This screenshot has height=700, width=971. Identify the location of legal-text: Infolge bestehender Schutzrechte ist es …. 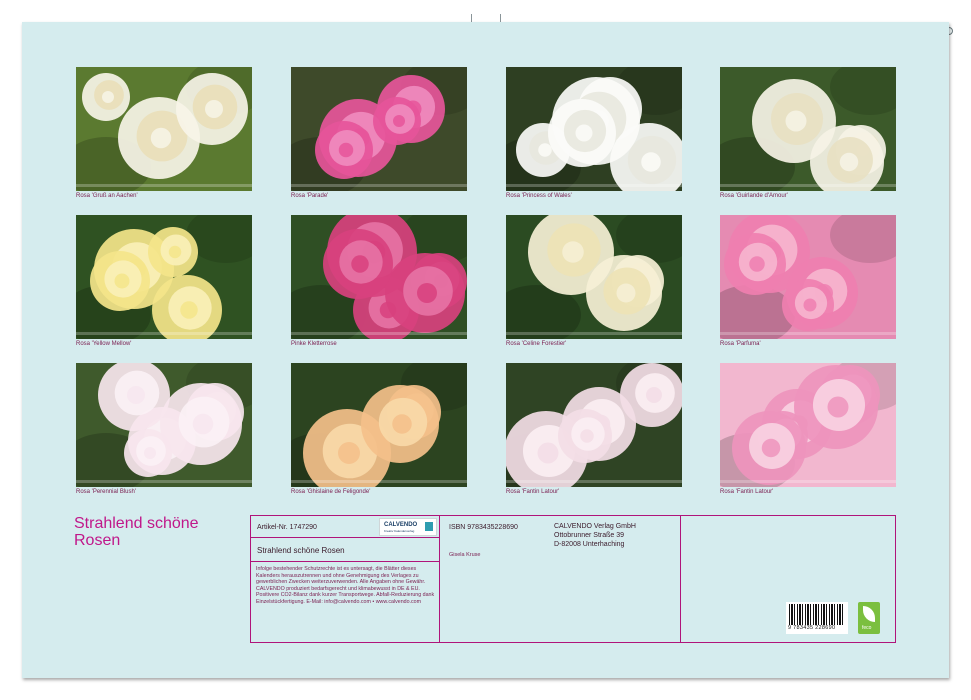
(345, 585).